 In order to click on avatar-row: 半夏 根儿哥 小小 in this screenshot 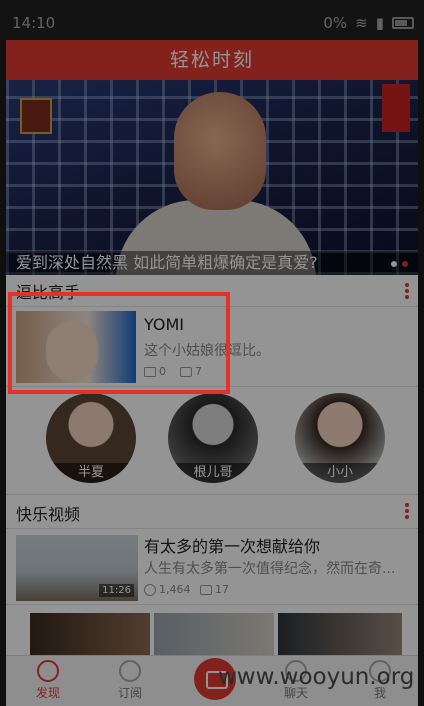, I will do `click(212, 441)`.